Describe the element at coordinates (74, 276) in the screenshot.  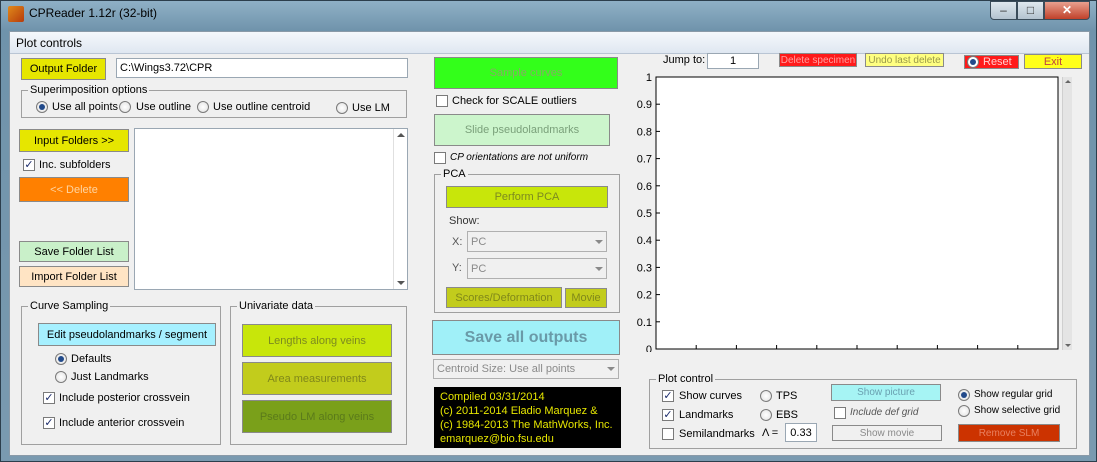
I see `import-folder-list-button: Import Folder List` at that location.